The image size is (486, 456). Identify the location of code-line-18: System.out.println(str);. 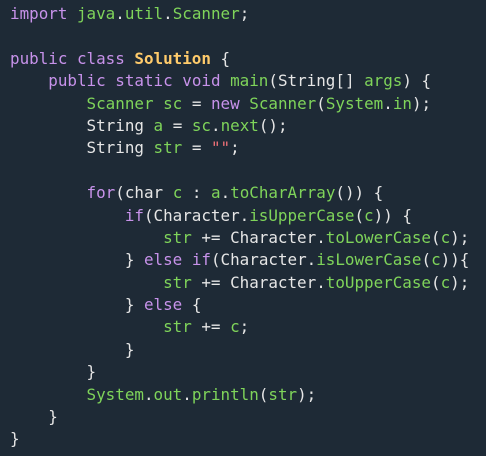
(243, 395).